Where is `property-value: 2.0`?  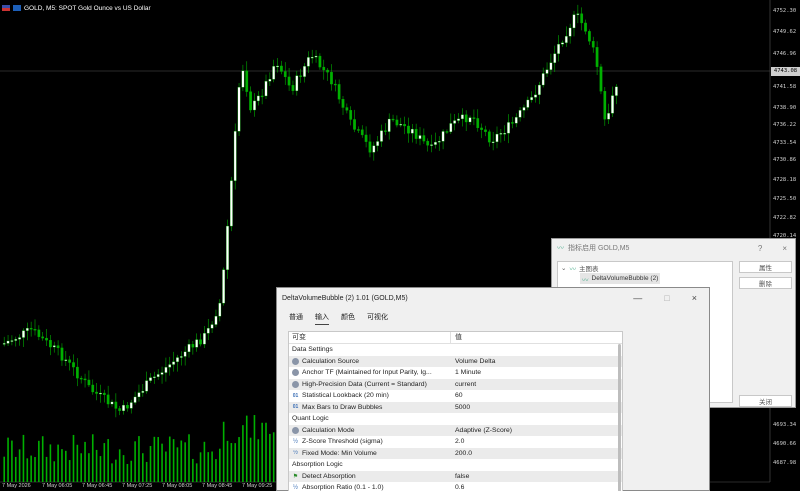 property-value: 2.0 is located at coordinates (457, 441).